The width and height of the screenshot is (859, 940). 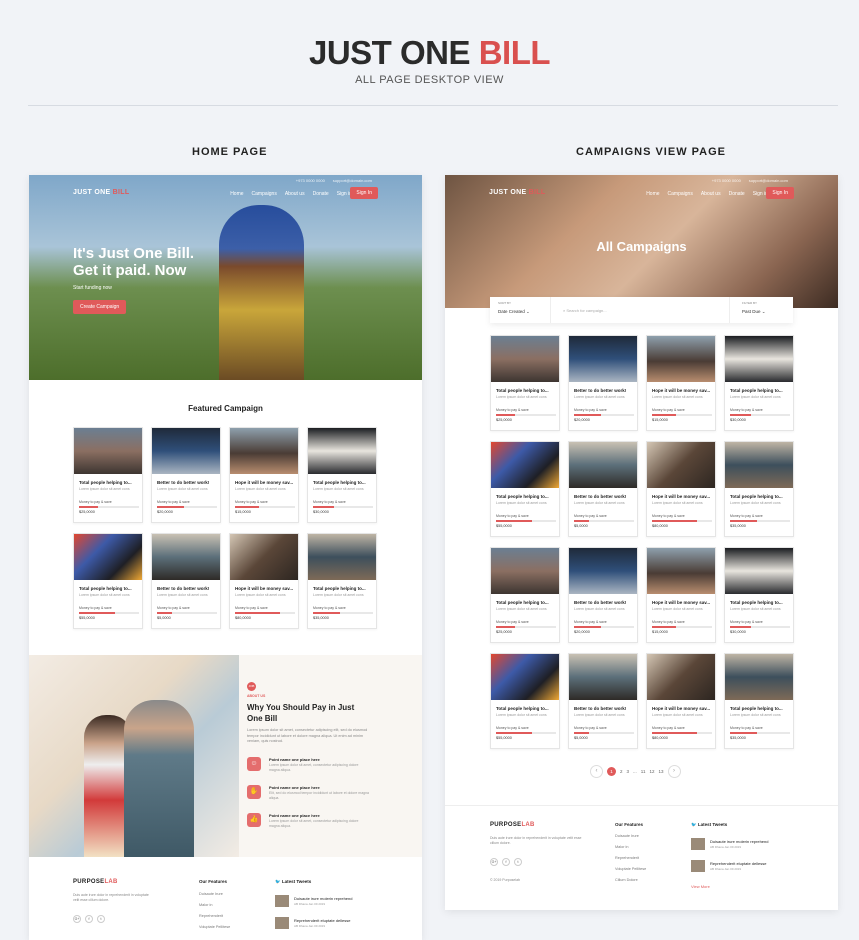 What do you see at coordinates (628, 771) in the screenshot?
I see `page-number: 3` at bounding box center [628, 771].